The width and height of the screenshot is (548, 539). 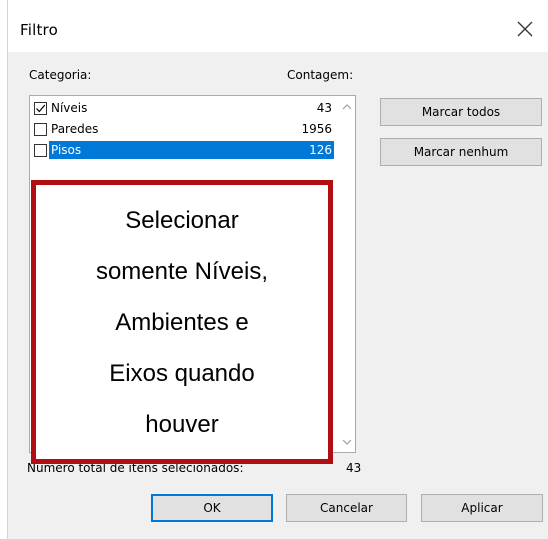 I want to click on list-item-text: Paredes 1956, so click(x=191, y=129).